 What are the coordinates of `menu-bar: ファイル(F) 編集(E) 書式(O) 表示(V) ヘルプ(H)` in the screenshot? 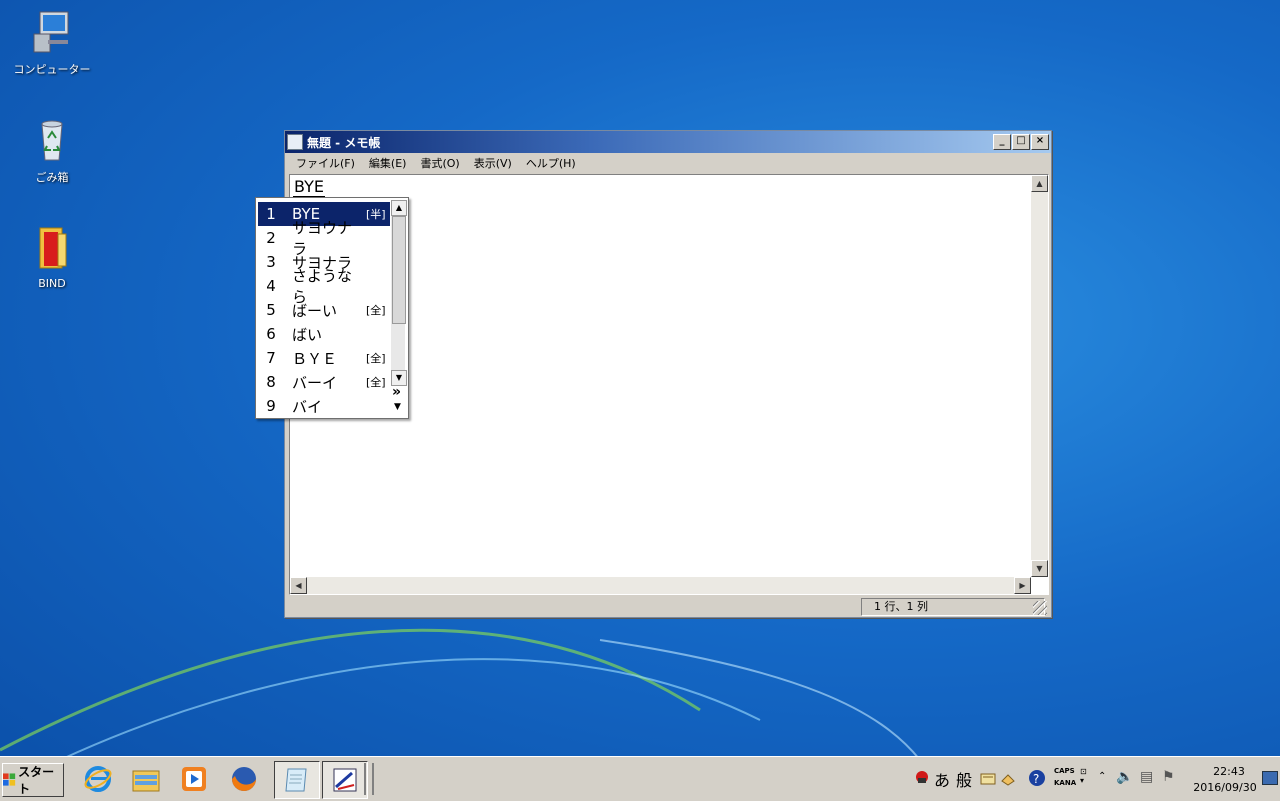 It's located at (668, 163).